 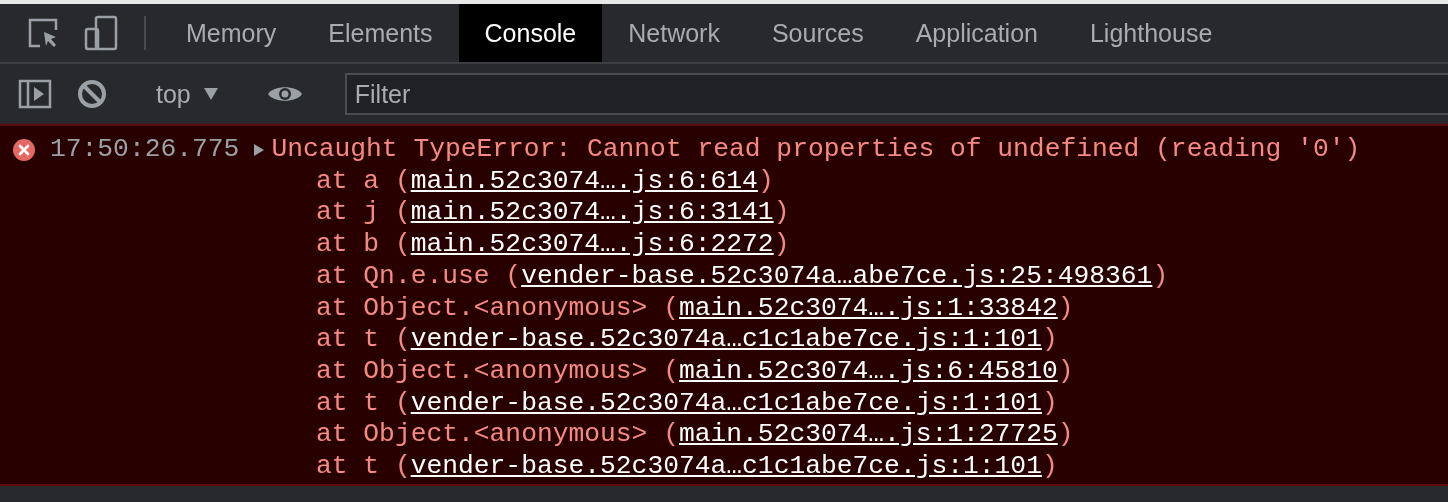 I want to click on stack-trace-line: at b (main.52c3074….js:6:2272), so click(x=553, y=245).